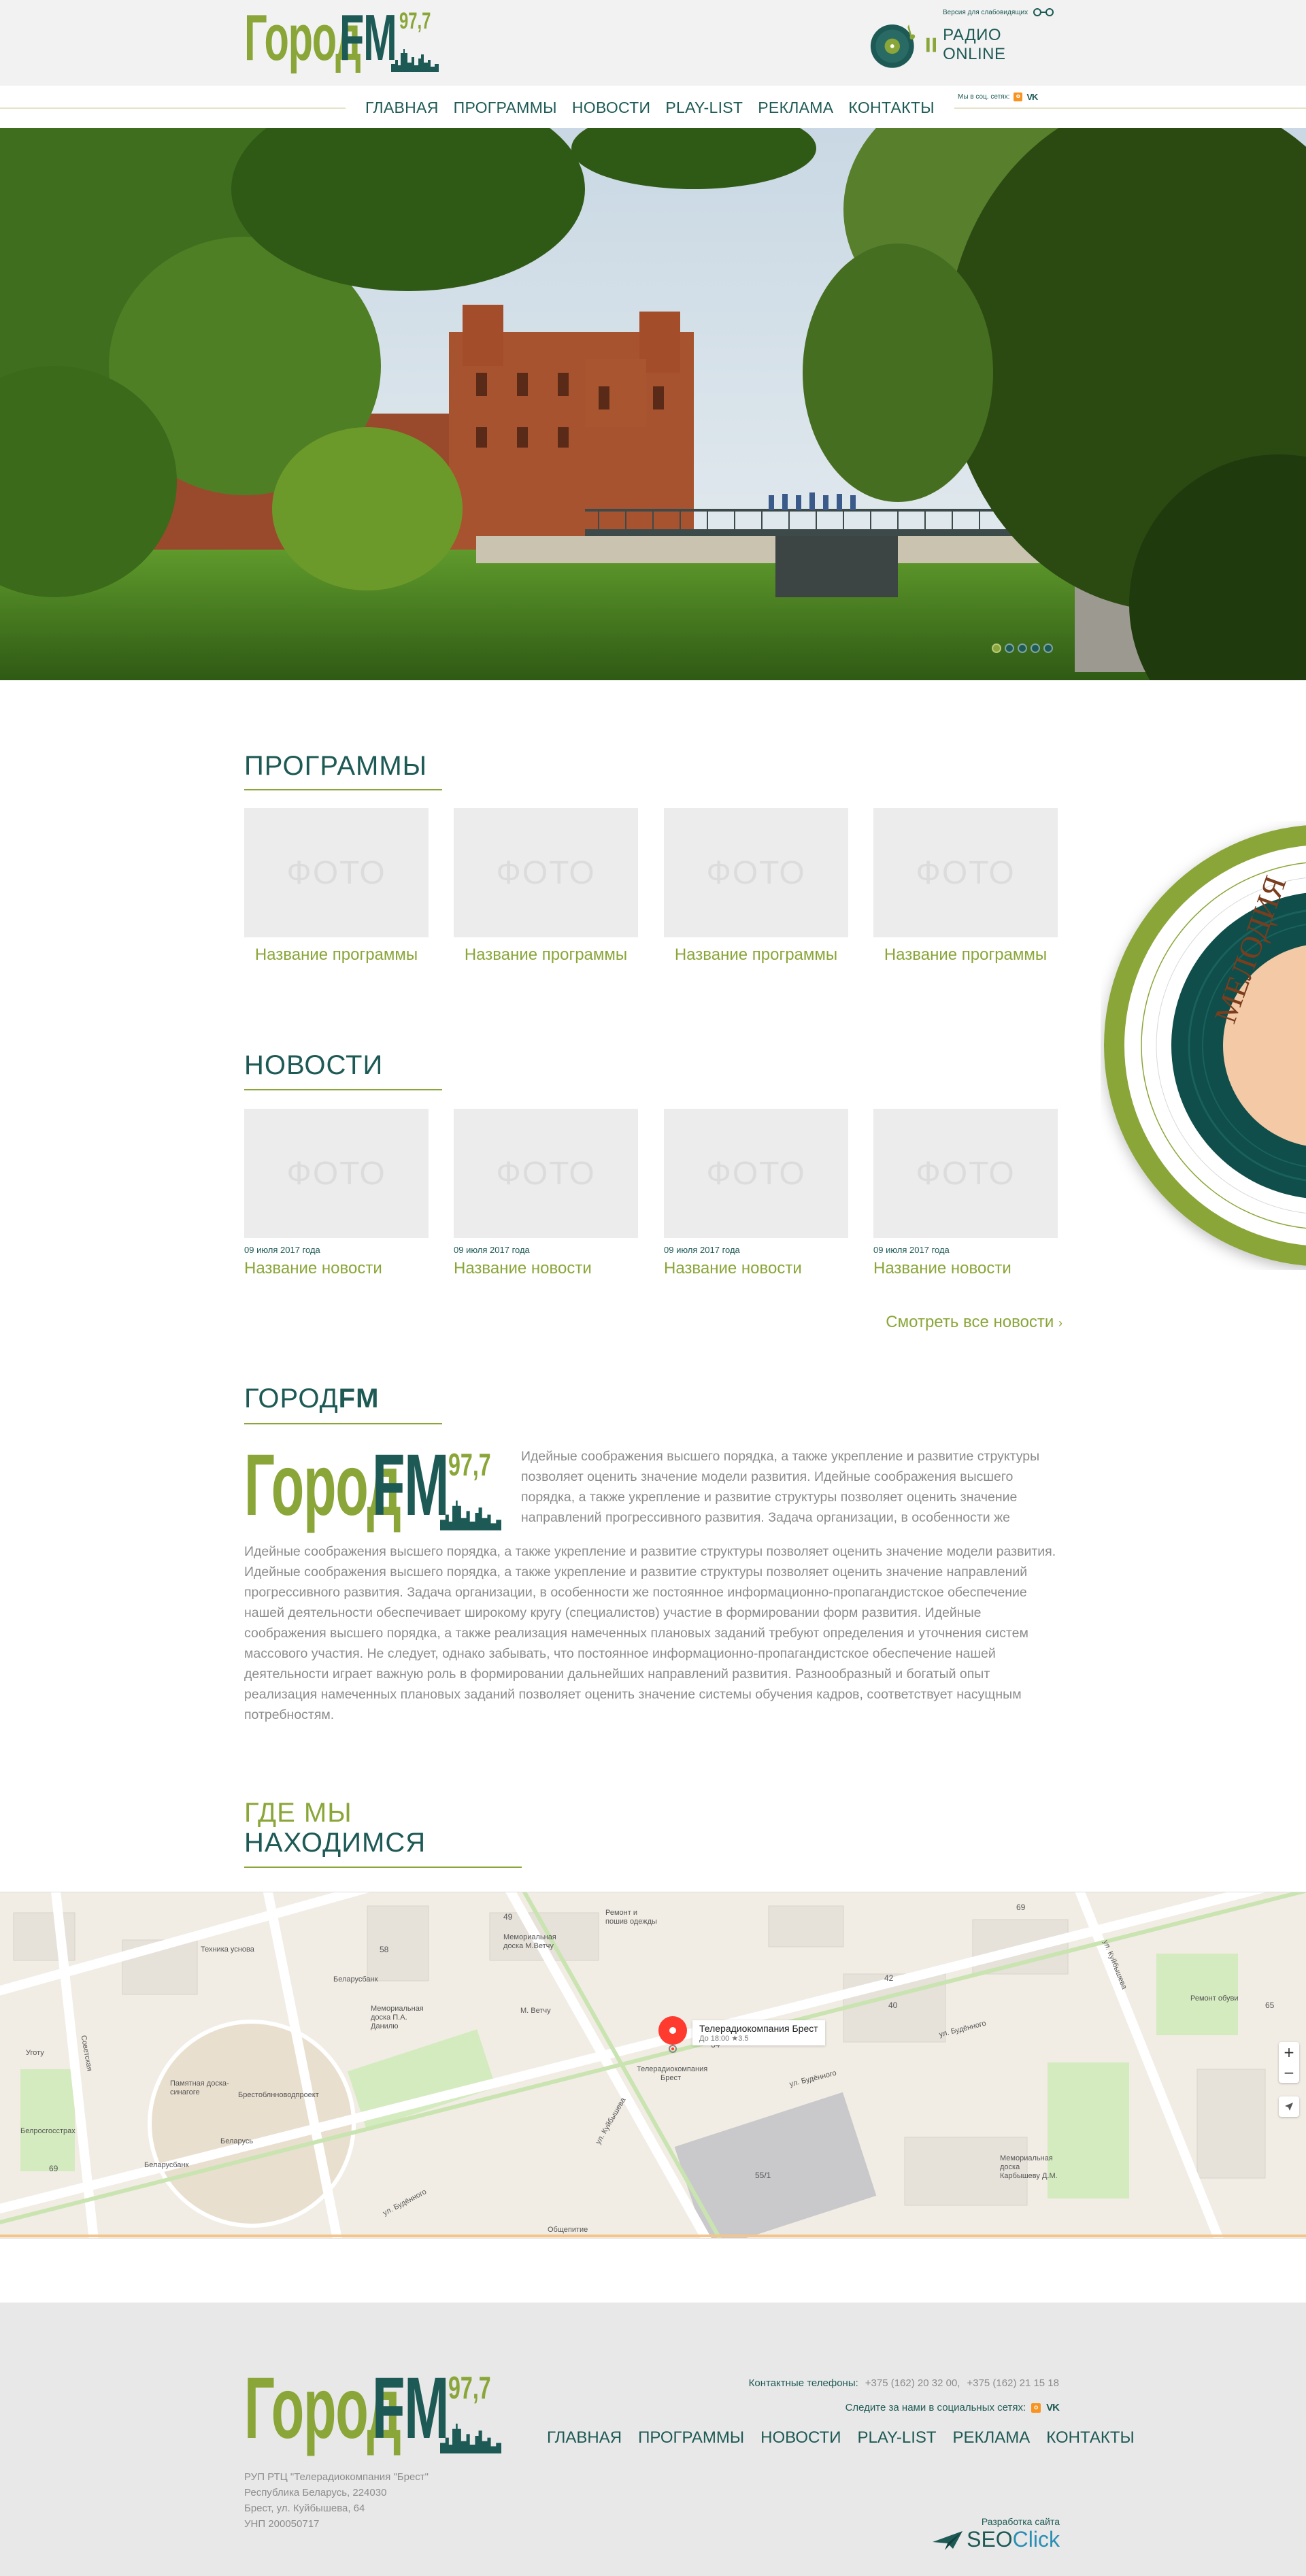  Describe the element at coordinates (336, 2477) in the screenshot. I see `address-line: РУП РТЦ "Телерадиокомпания "Брест"` at that location.